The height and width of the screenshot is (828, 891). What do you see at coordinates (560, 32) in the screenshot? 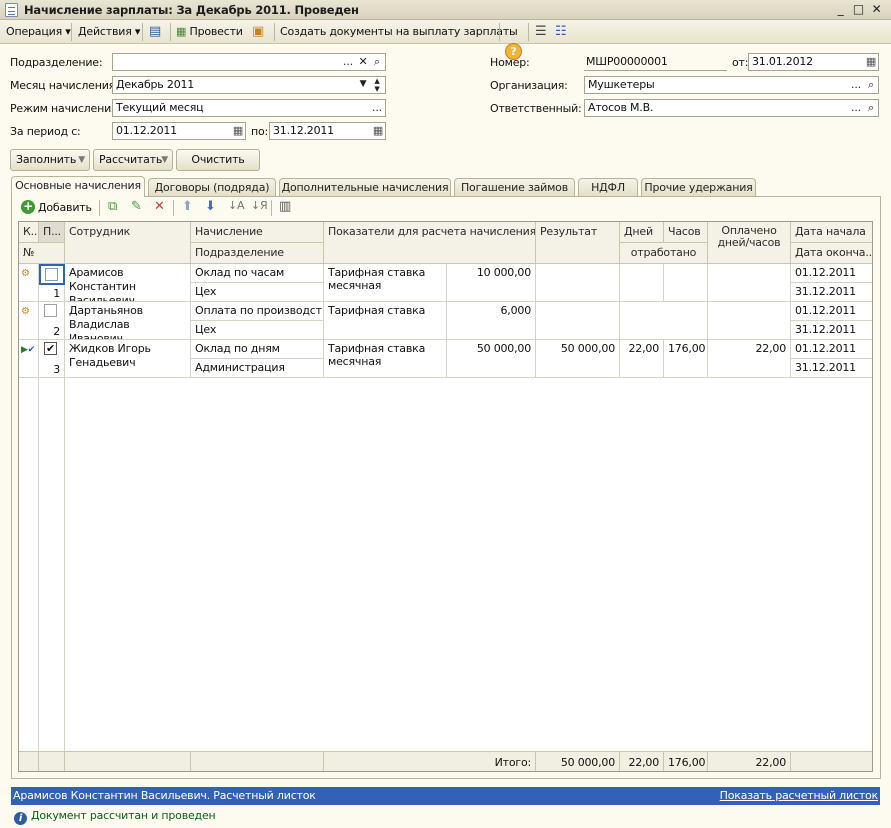
I see `structure-icon: ☷` at bounding box center [560, 32].